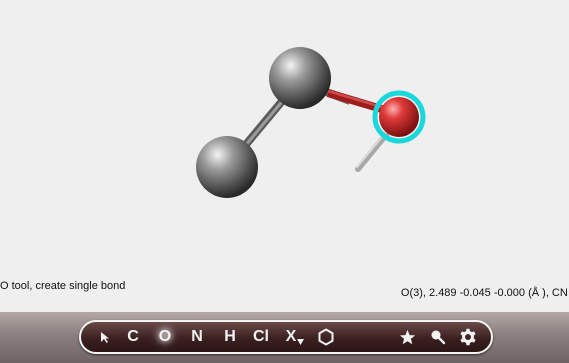 The width and height of the screenshot is (569, 363). I want to click on nitrogen-tool-button: N, so click(197, 337).